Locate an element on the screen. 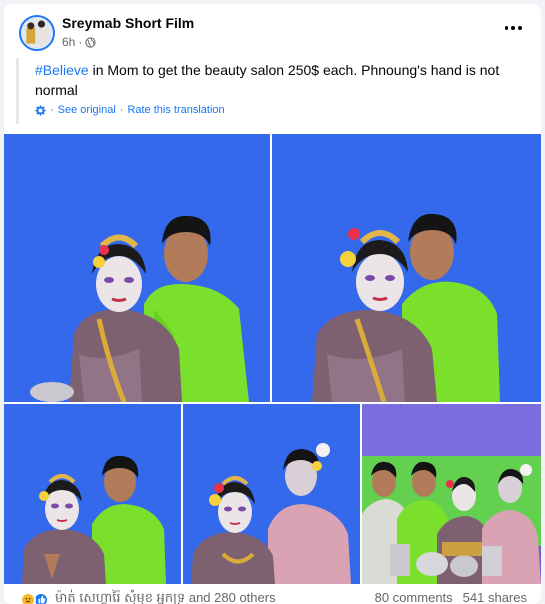 The height and width of the screenshot is (604, 545). photo-group is located at coordinates (451, 494).